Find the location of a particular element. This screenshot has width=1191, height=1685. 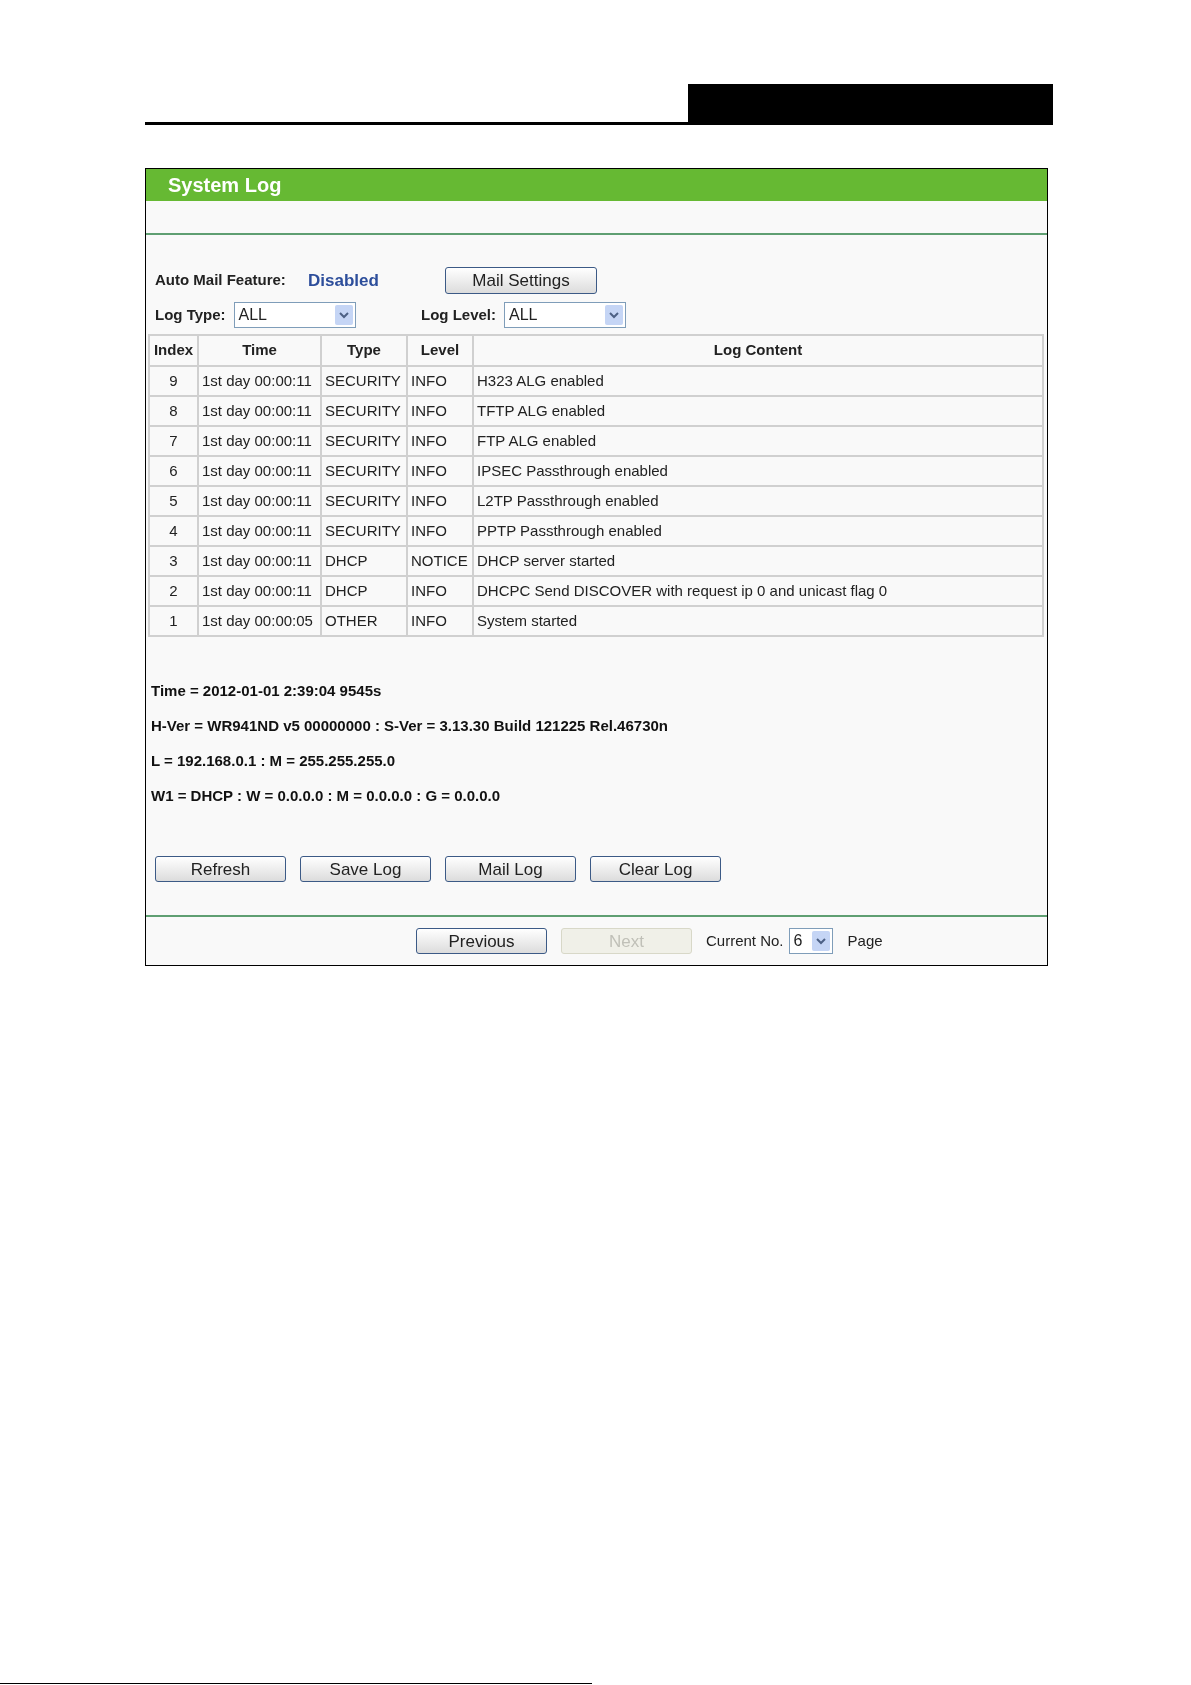

column-header: Time is located at coordinates (259, 350).